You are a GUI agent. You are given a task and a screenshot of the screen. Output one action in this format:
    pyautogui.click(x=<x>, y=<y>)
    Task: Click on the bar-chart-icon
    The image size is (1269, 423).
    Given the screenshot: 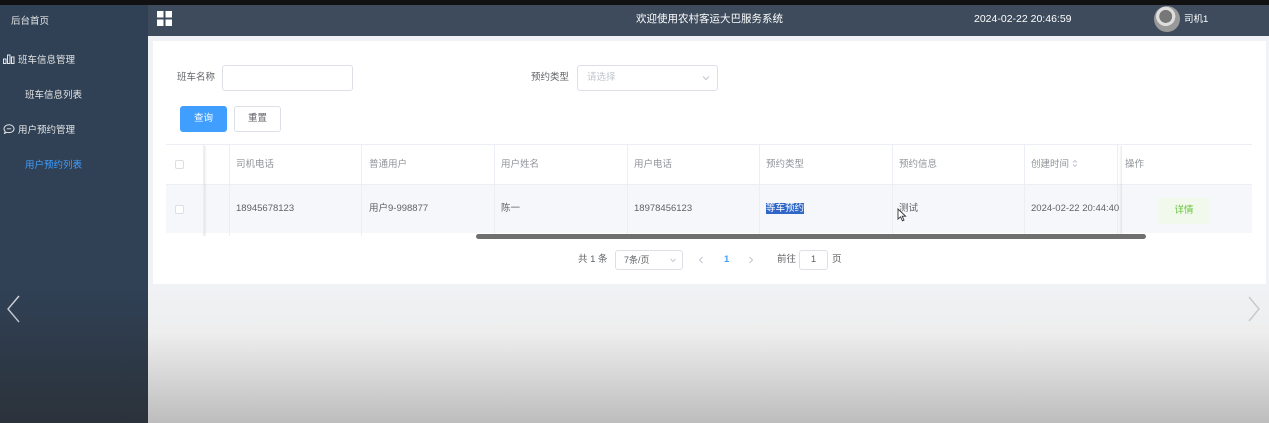 What is the action you would take?
    pyautogui.click(x=9, y=59)
    